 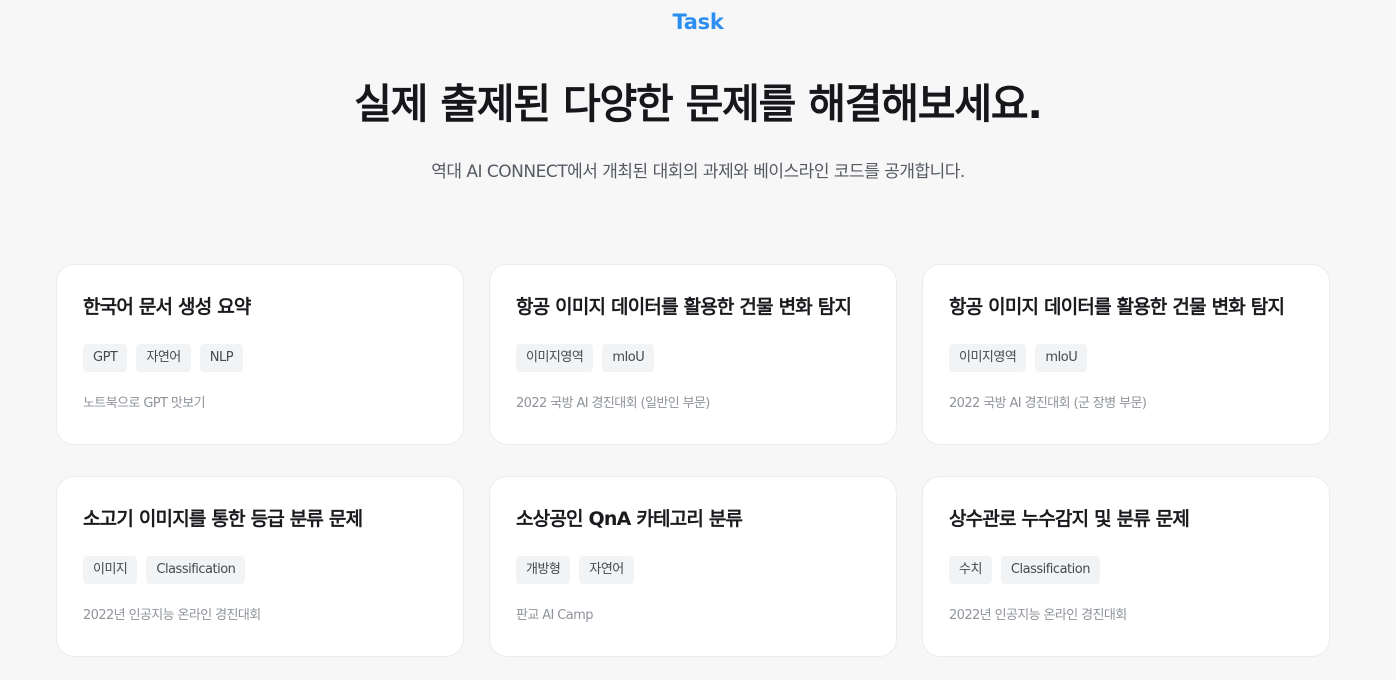 I want to click on task-card: 소상공인 QnA 카테고리 분류 개방형 자연어 판교 AI Camp, so click(x=693, y=566).